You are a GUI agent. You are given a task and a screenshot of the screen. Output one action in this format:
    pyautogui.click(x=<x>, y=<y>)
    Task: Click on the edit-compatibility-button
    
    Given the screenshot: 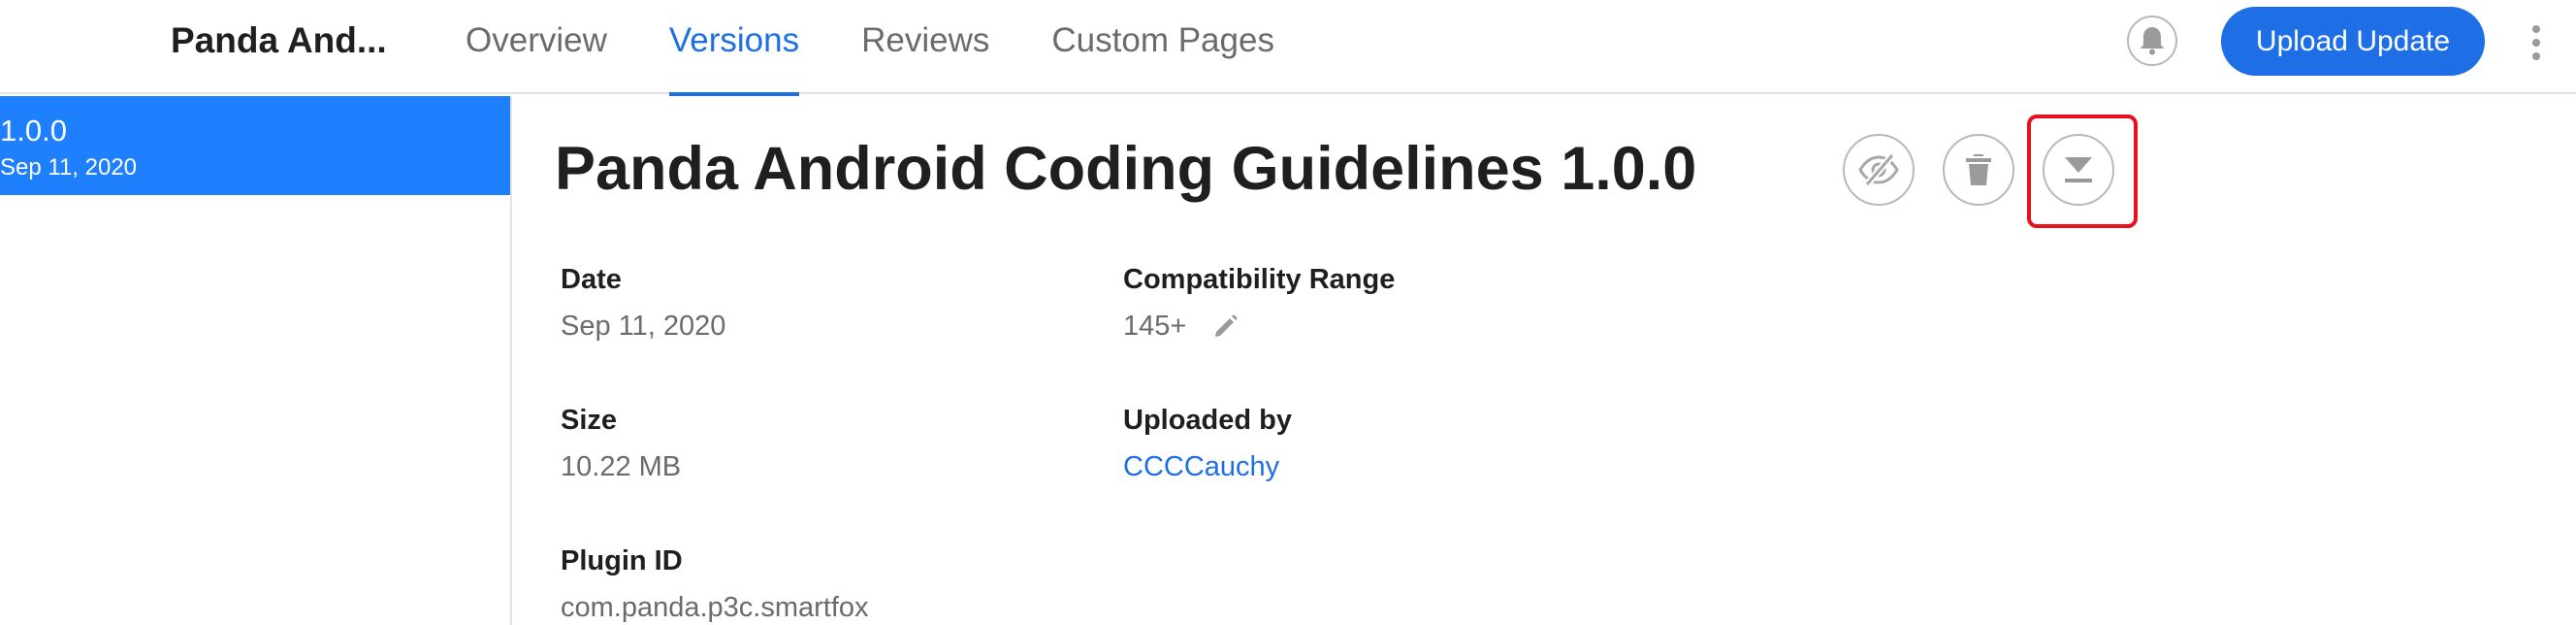 What is the action you would take?
    pyautogui.click(x=1225, y=326)
    